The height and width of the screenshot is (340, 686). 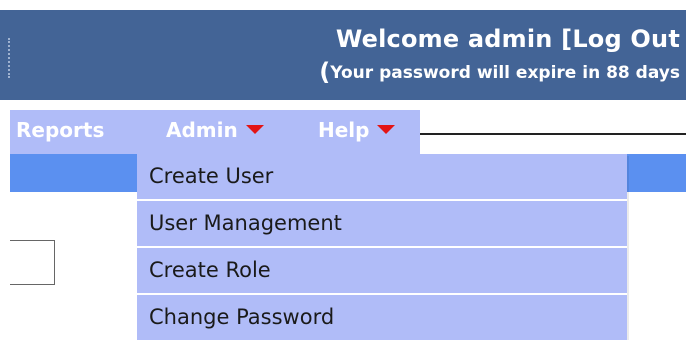 I want to click on text-input-box, so click(x=32, y=262).